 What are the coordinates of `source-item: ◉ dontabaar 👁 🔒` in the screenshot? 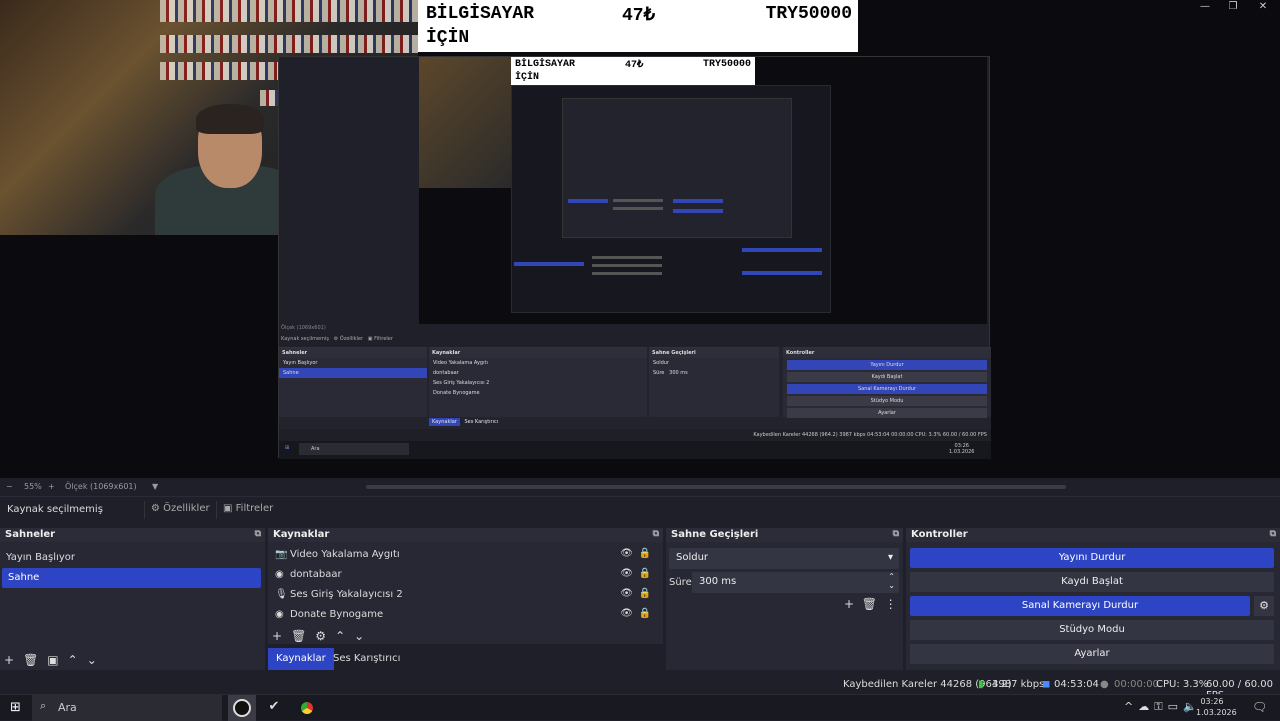 It's located at (465, 575).